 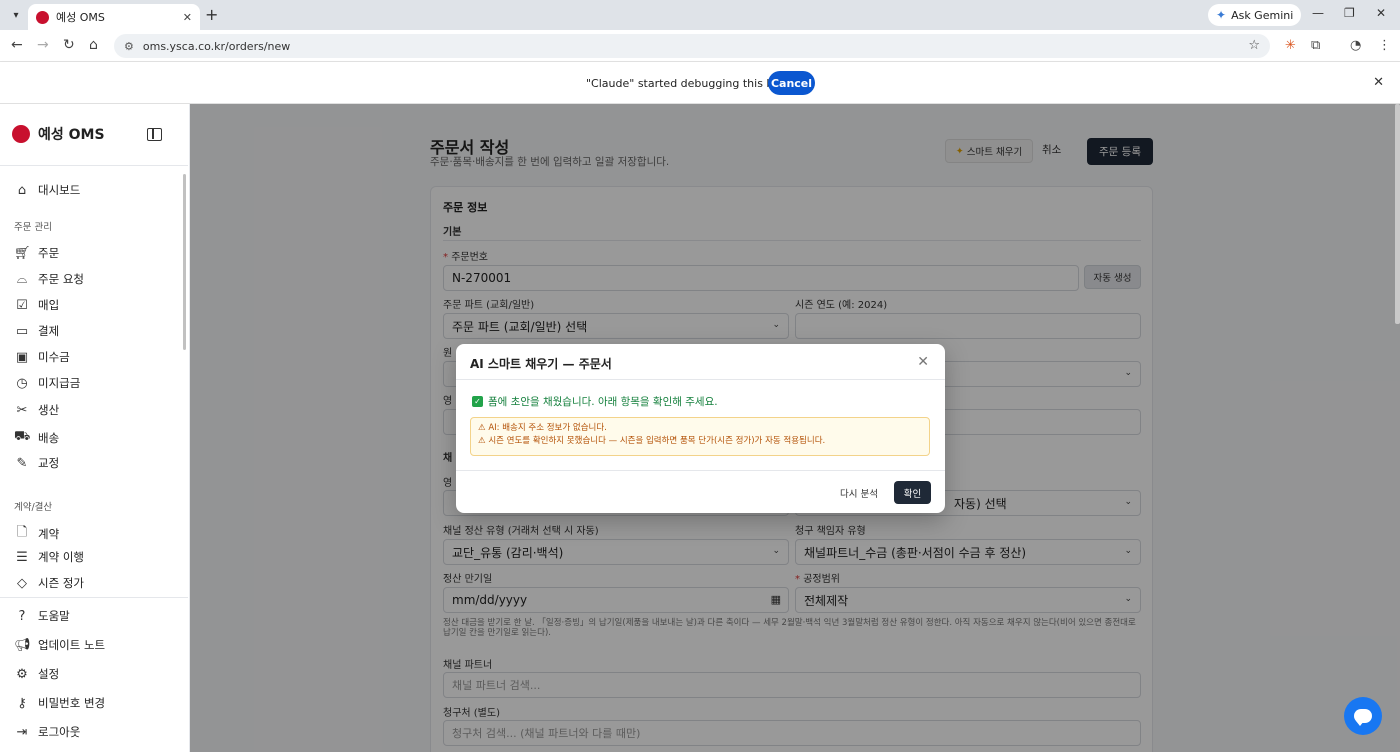 I want to click on home-icon: ⌂, so click(x=22, y=190).